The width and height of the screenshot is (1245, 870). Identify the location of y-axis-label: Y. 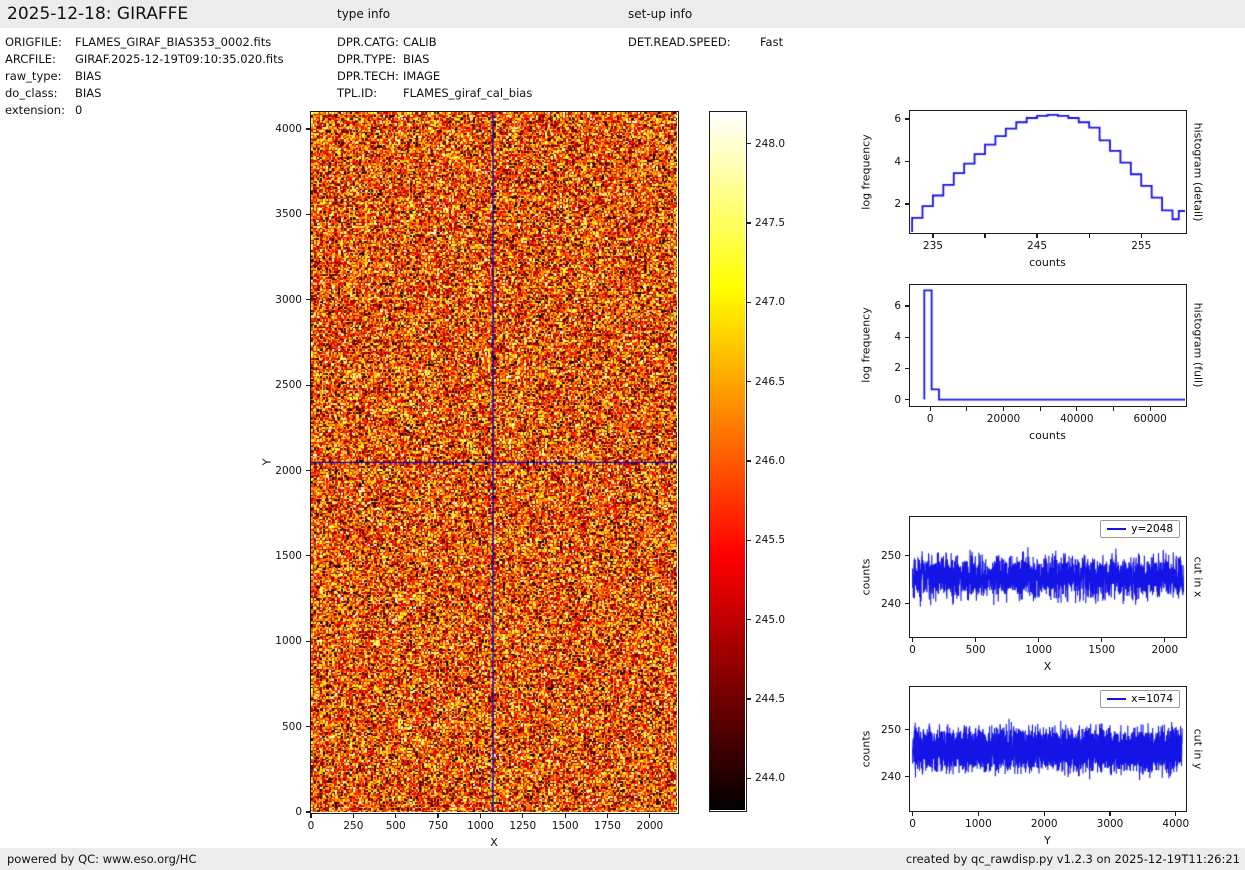
(267, 462).